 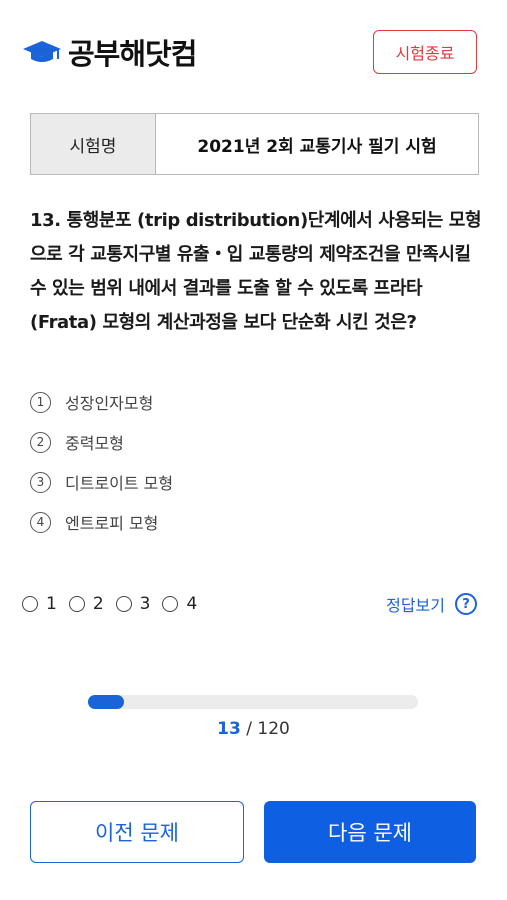 What do you see at coordinates (249, 604) in the screenshot?
I see `answer-row: 1 2 3 4 정답보기 ?` at bounding box center [249, 604].